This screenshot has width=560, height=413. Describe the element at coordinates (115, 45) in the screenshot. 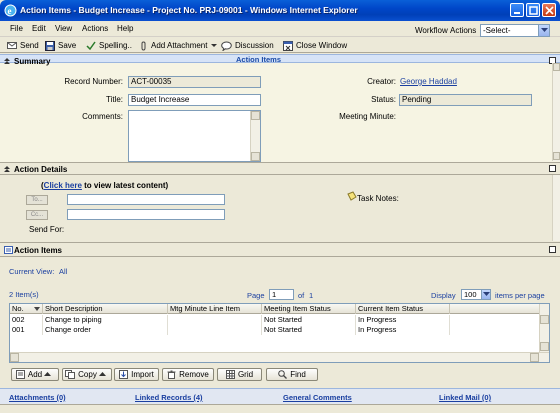

I see `spelling-label: Spelling..` at that location.